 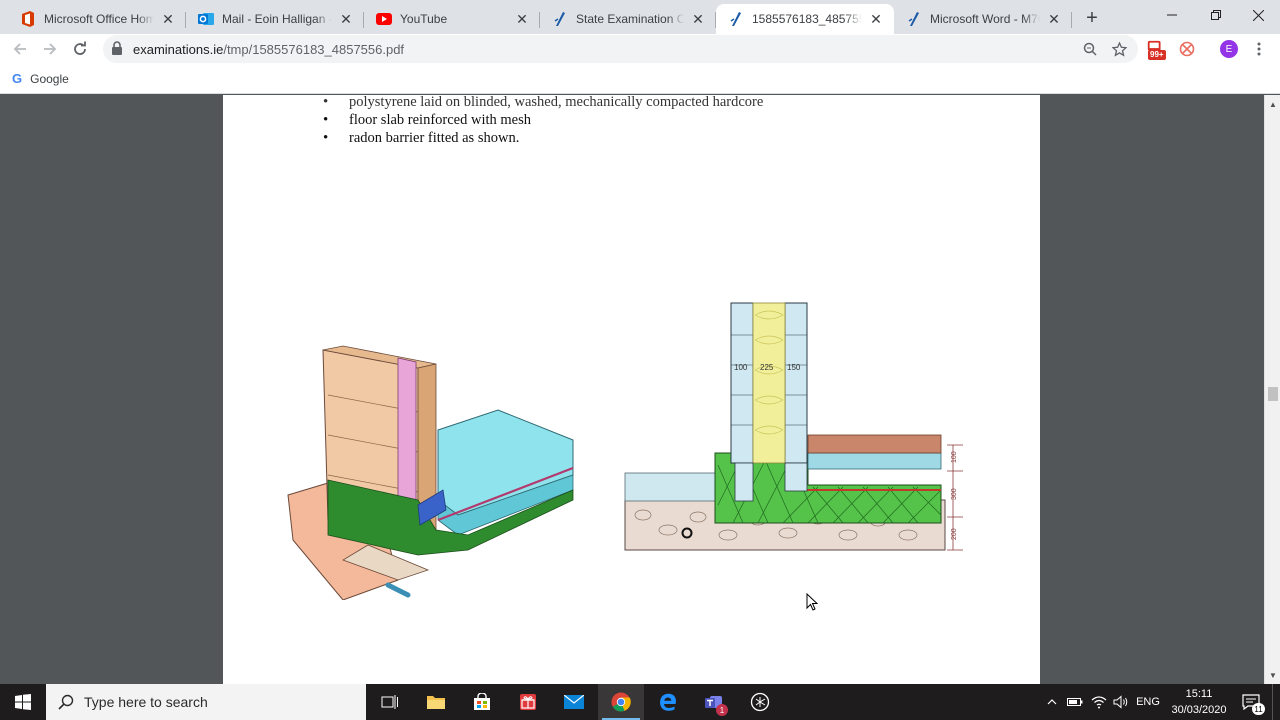 I want to click on new-tab-button: +, so click(x=1092, y=18).